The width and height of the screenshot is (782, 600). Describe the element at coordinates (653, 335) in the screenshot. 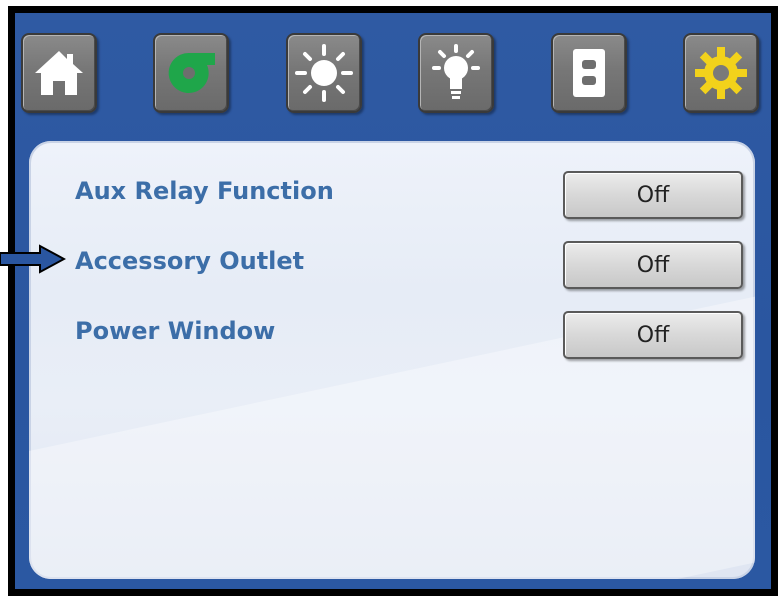

I see `power-window-value-button: Off` at that location.